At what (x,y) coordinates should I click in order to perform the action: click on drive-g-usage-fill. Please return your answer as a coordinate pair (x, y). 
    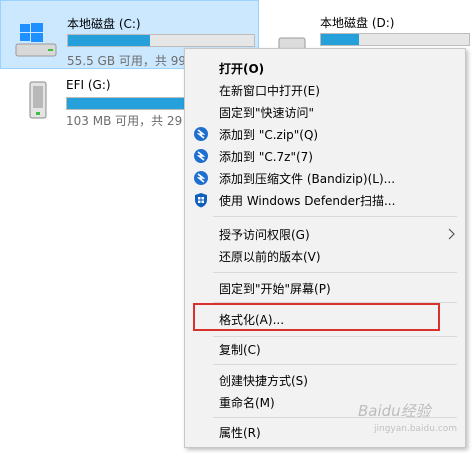
    Looking at the image, I should click on (126, 103).